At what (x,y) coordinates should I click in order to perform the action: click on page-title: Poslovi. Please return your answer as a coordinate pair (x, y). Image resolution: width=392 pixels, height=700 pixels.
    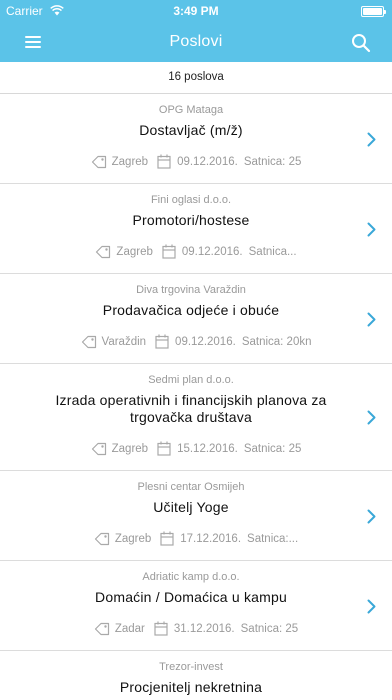
    Looking at the image, I should click on (196, 41).